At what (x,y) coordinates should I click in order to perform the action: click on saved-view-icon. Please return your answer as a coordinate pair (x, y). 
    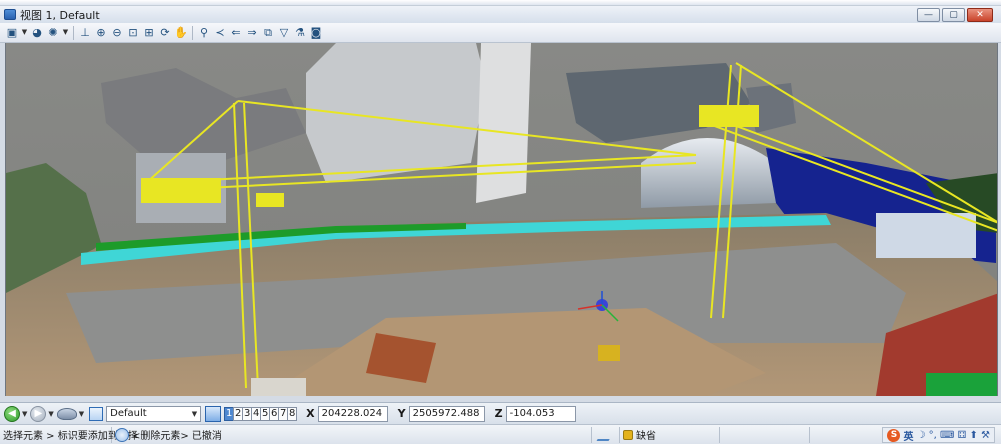
    Looking at the image, I should click on (66, 413).